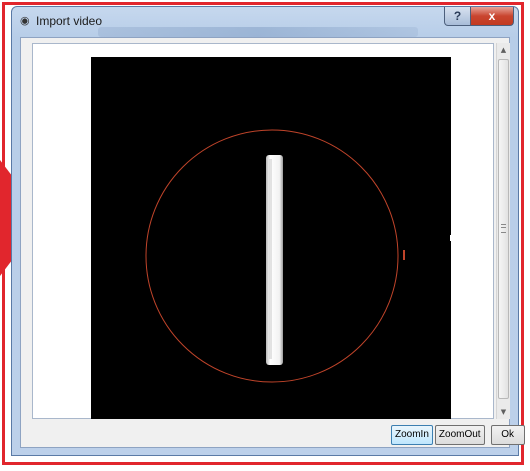 This screenshot has height=471, width=530. I want to click on vertical-scrollbar: ▲ ▼, so click(503, 231).